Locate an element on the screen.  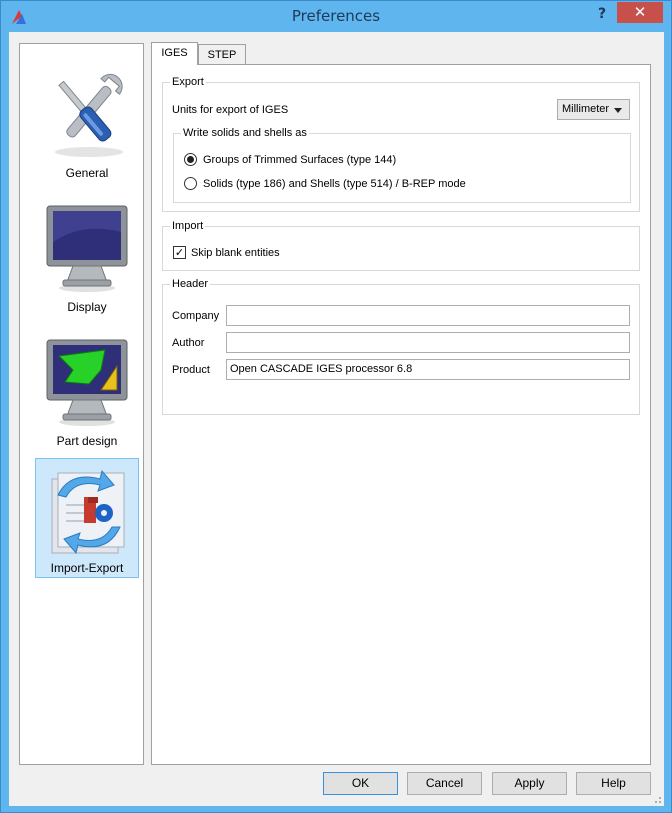
category-label: Part design is located at coordinates (87, 441).